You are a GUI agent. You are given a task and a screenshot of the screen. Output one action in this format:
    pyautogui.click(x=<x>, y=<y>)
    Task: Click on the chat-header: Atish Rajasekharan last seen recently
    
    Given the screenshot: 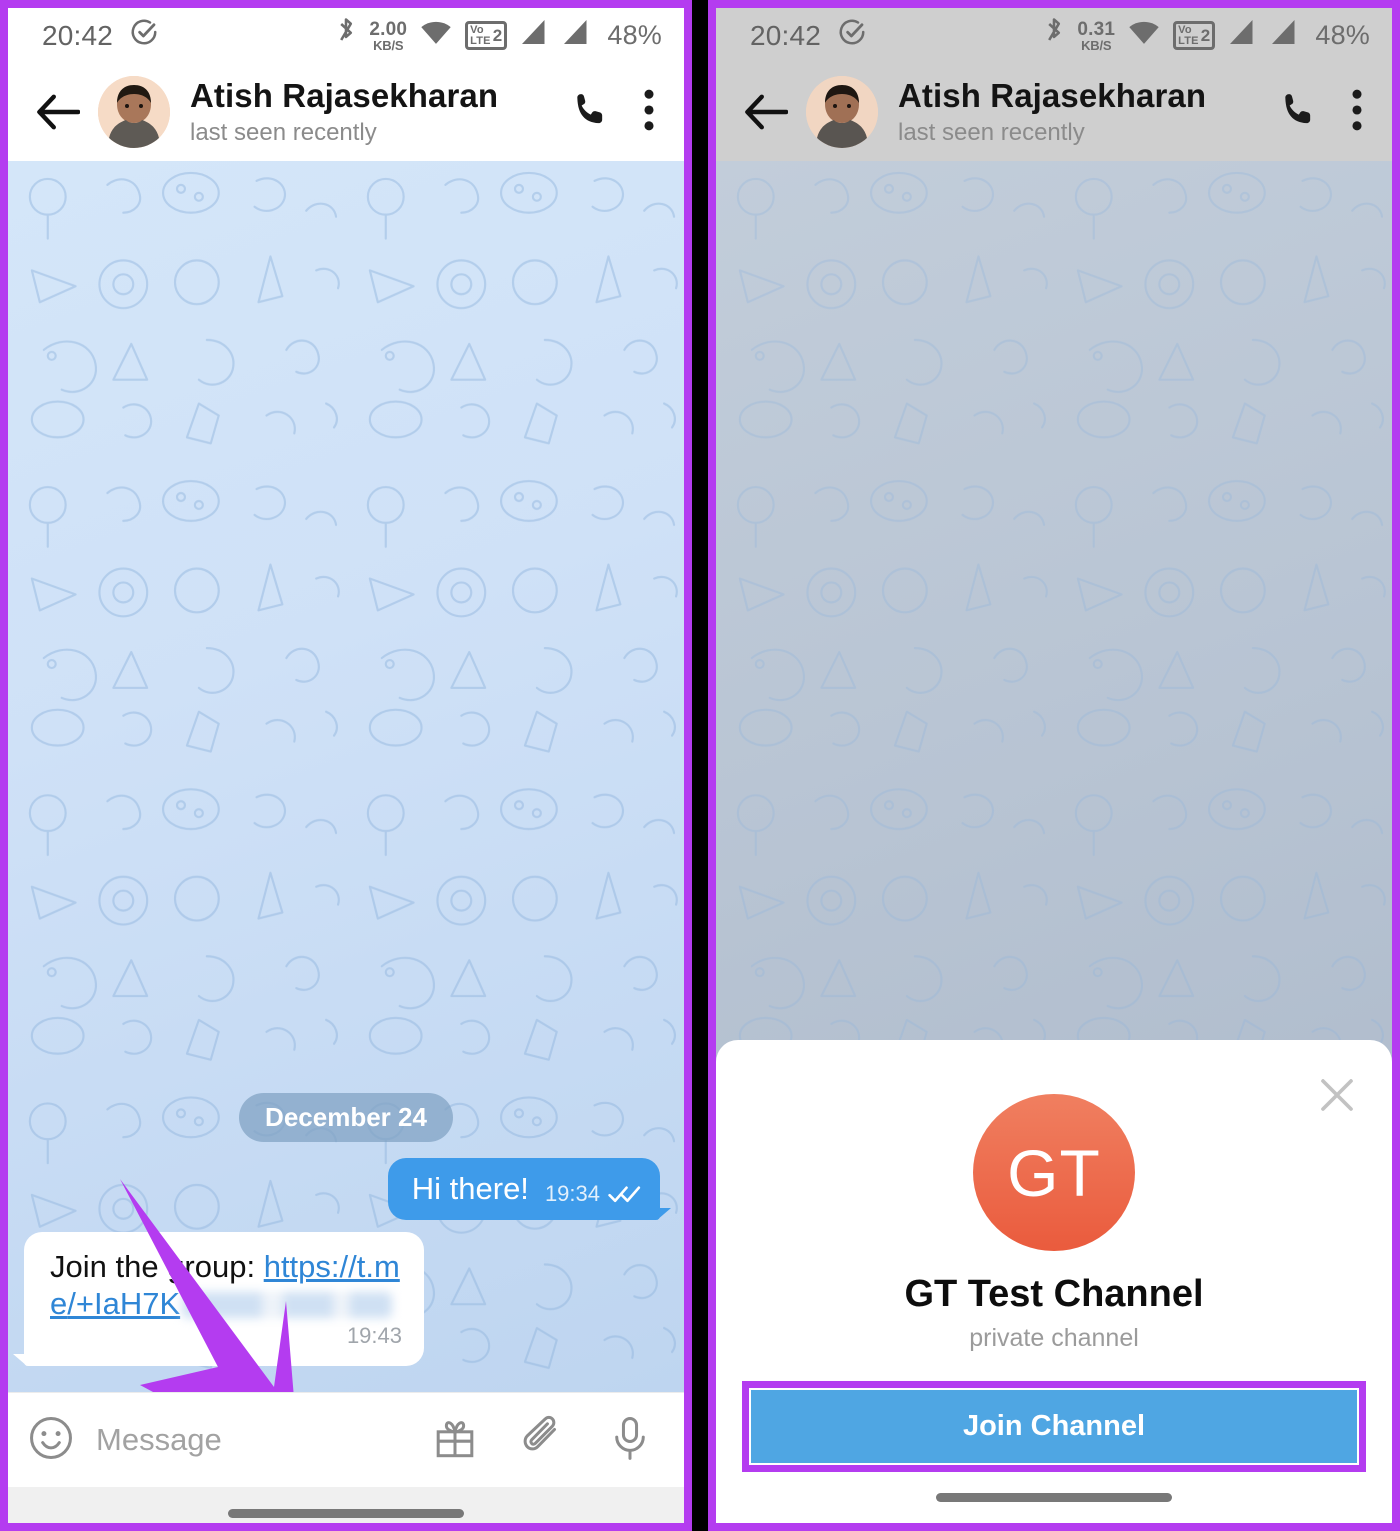 What is the action you would take?
    pyautogui.click(x=346, y=112)
    